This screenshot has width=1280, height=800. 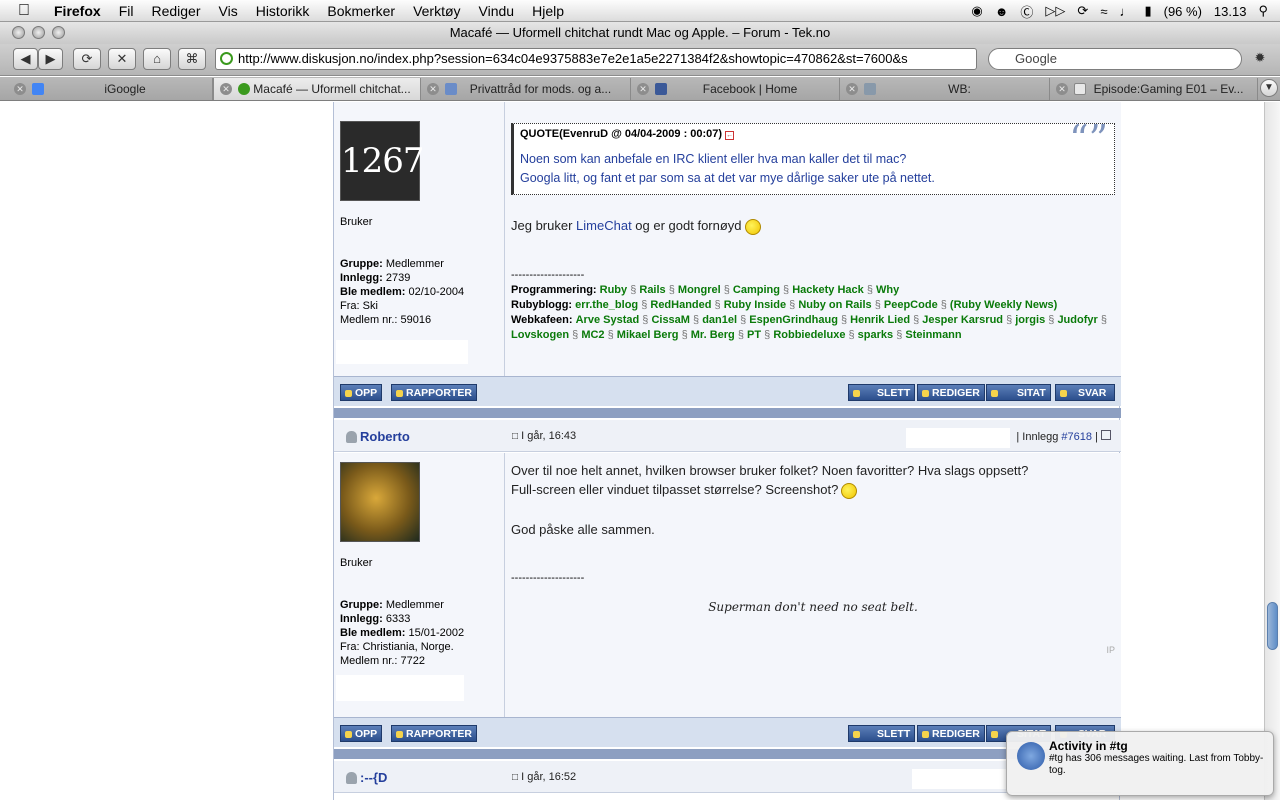 I want to click on signature-link: Judofyr, so click(x=1077, y=320).